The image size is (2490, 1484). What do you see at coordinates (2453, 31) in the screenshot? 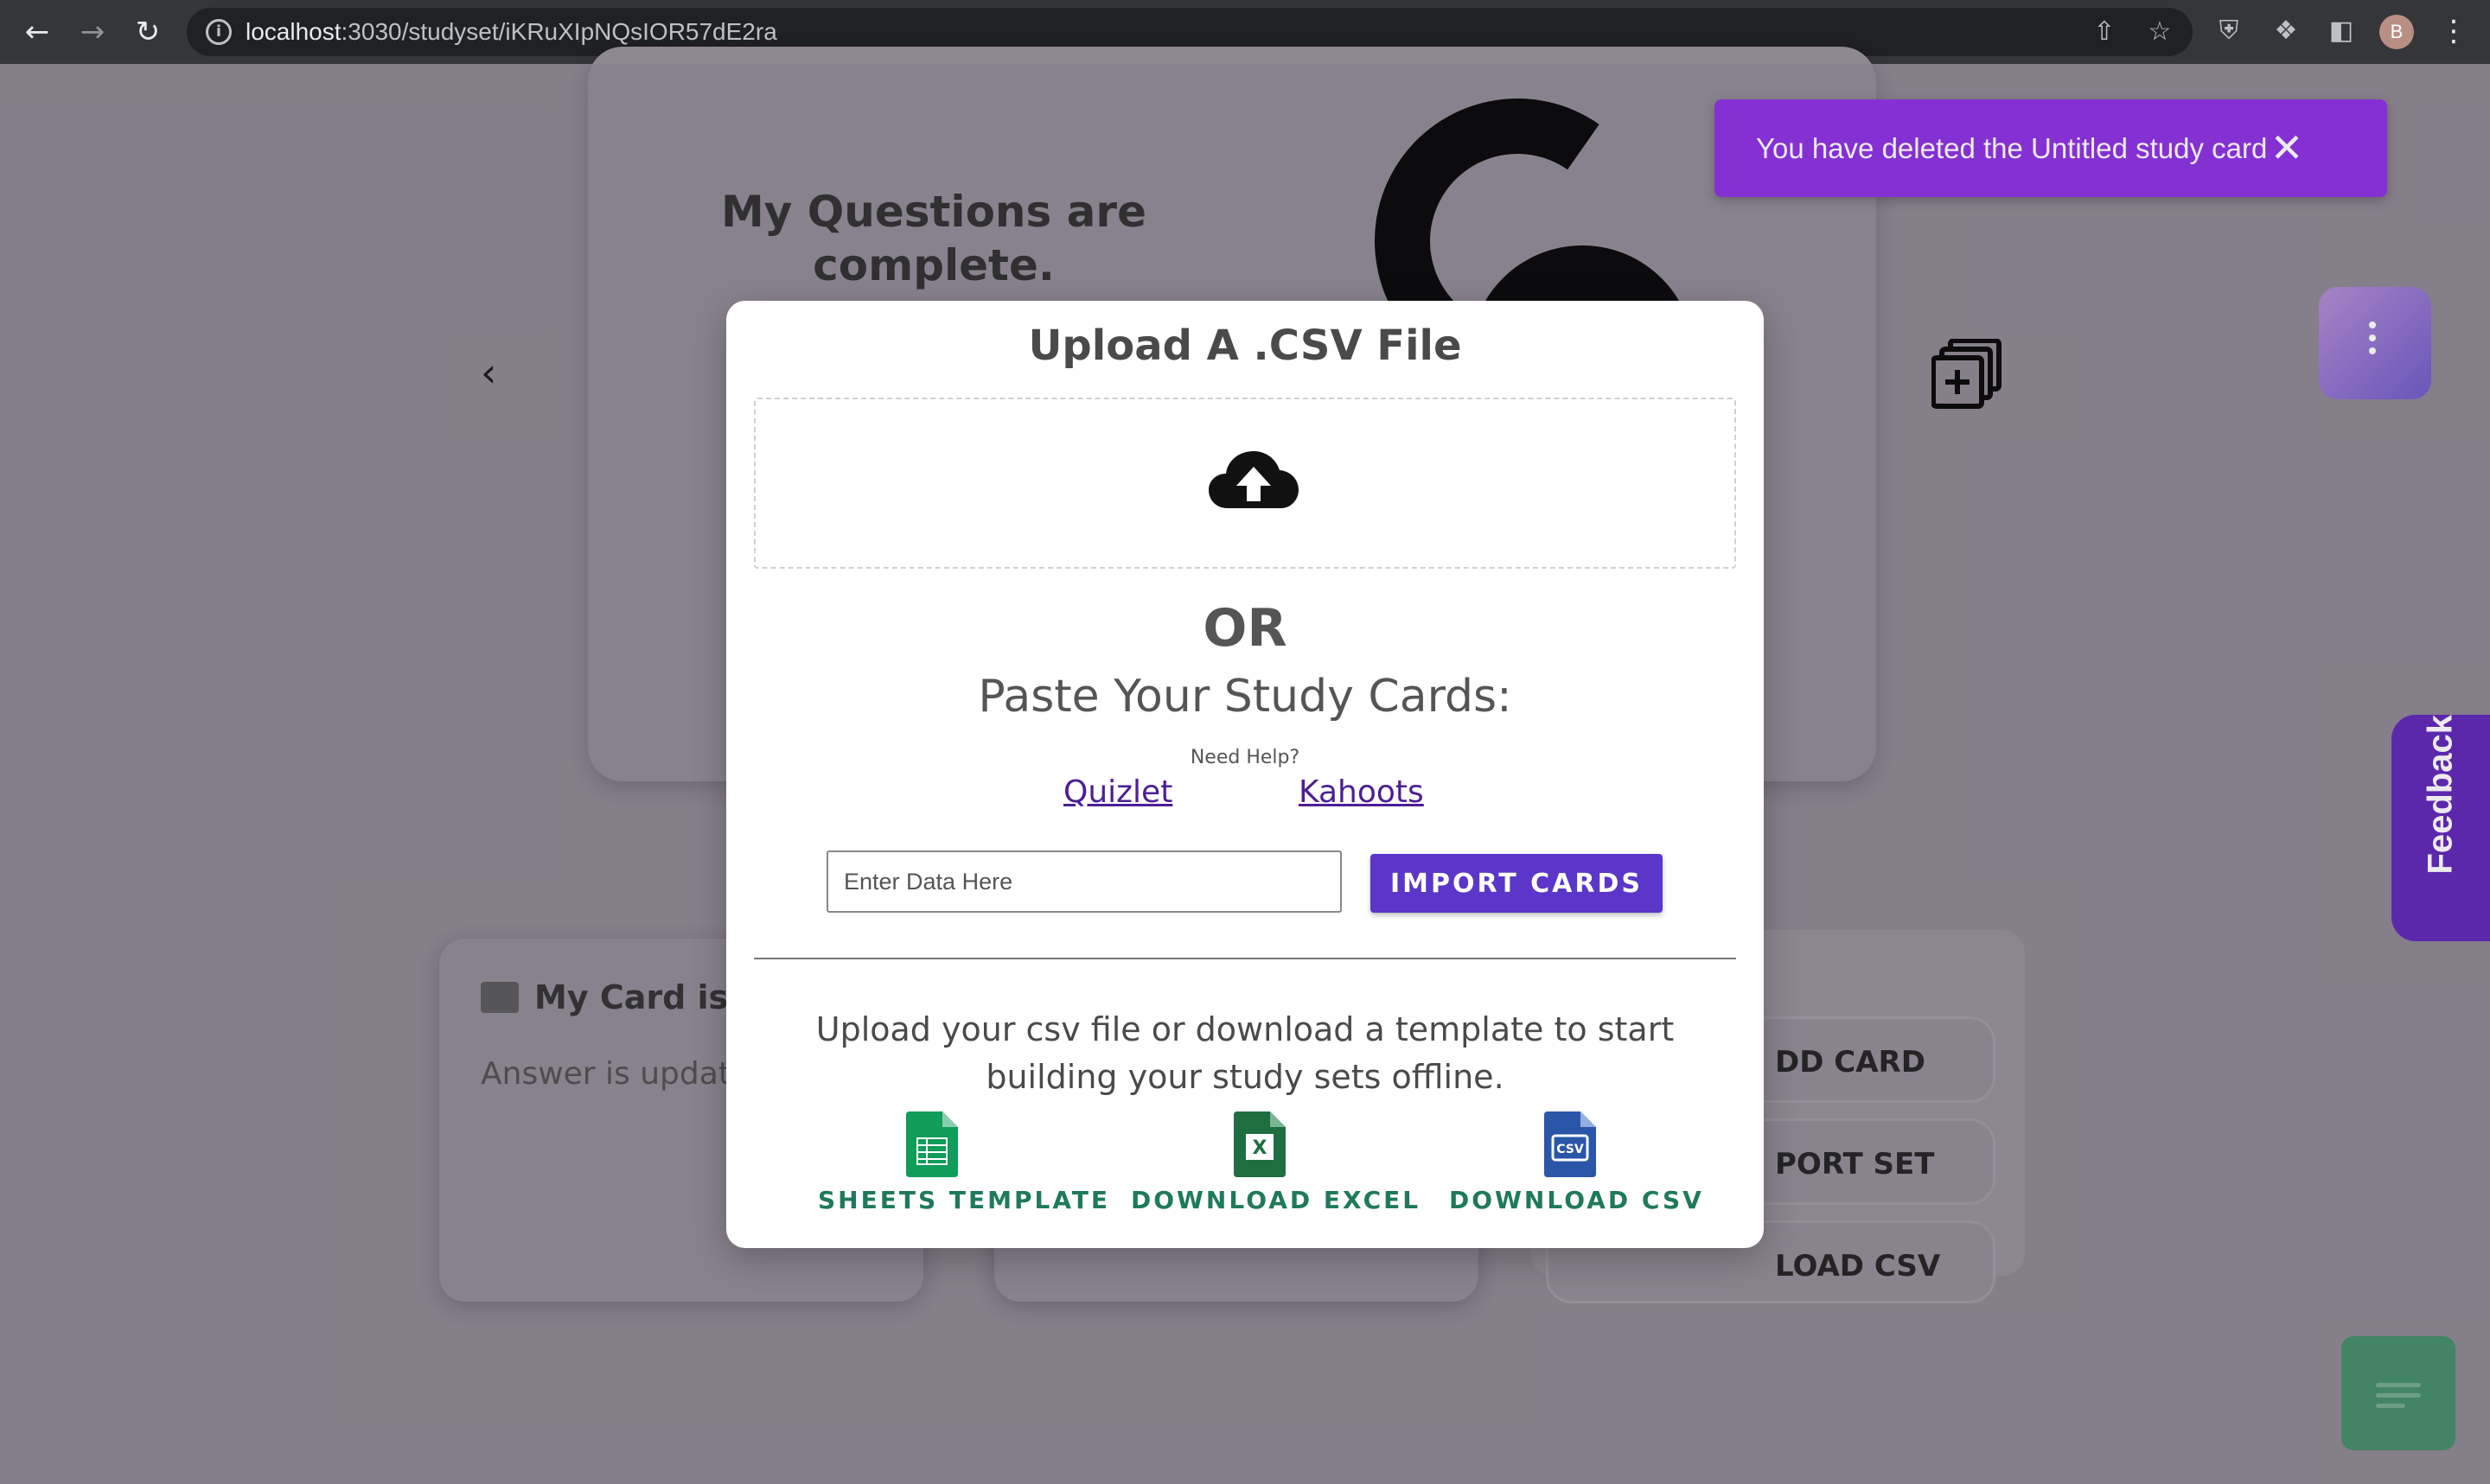
I see `browser-menu-icon: ⋮` at bounding box center [2453, 31].